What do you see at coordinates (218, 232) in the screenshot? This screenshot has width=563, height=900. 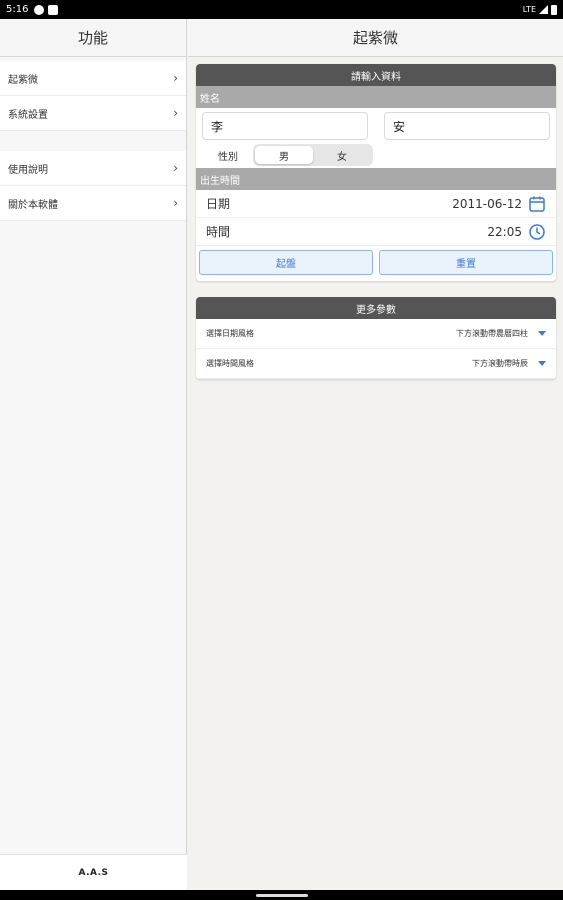 I see `time-label: 時間` at bounding box center [218, 232].